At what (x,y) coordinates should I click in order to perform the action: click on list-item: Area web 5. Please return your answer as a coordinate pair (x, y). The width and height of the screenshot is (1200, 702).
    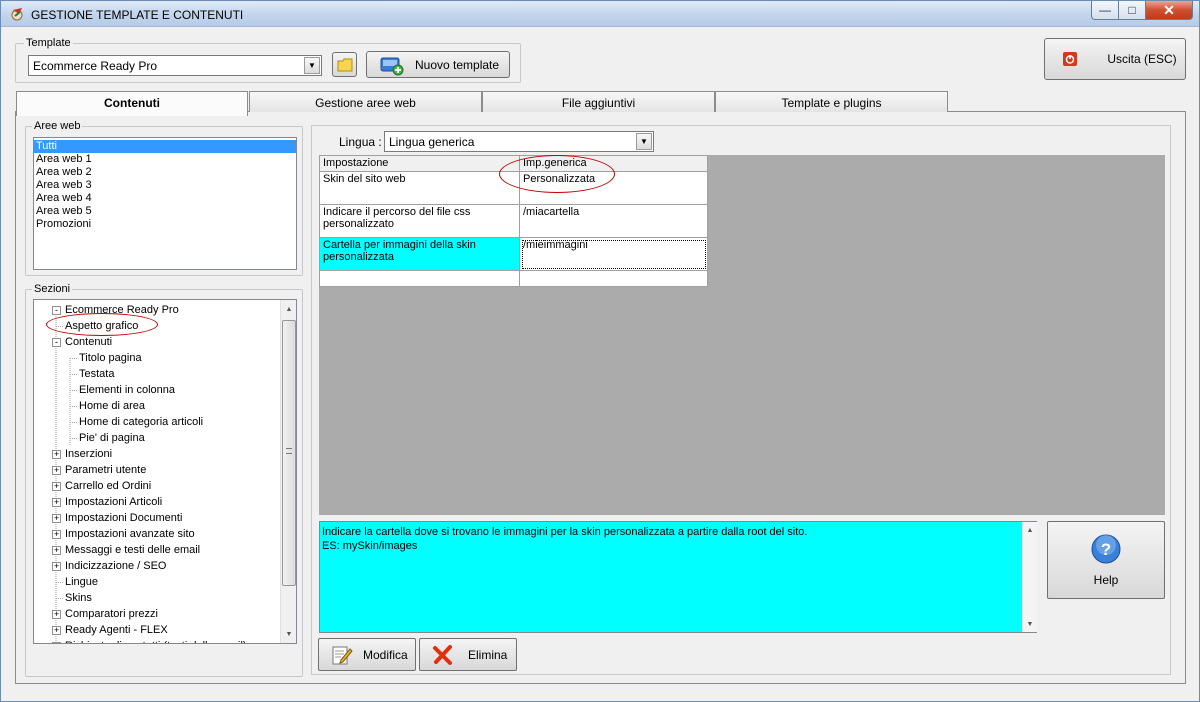
    Looking at the image, I should click on (165, 211).